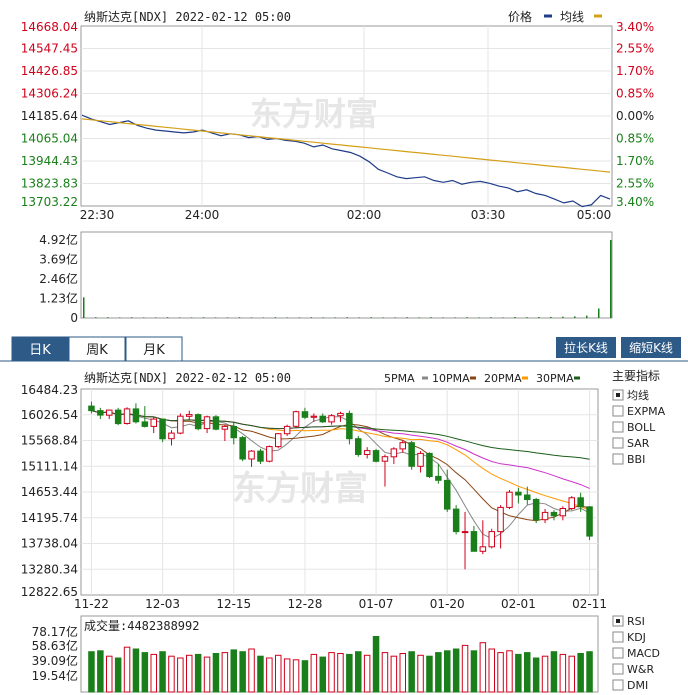  What do you see at coordinates (55, 645) in the screenshot?
I see `kline-volume-tick: 58.63亿` at bounding box center [55, 645].